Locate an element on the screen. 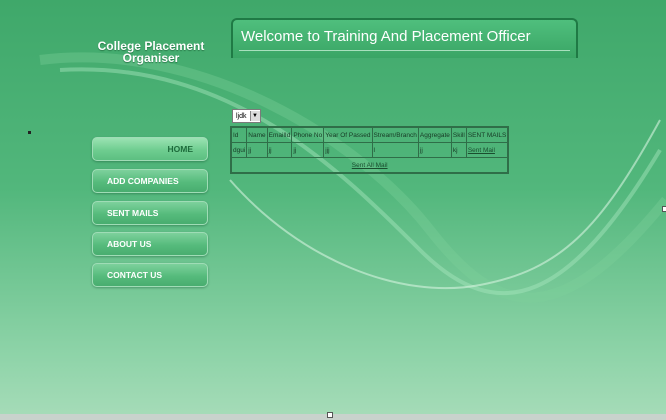 This screenshot has height=420, width=666. nav-sent-mails: SENT MAILS is located at coordinates (150, 213).